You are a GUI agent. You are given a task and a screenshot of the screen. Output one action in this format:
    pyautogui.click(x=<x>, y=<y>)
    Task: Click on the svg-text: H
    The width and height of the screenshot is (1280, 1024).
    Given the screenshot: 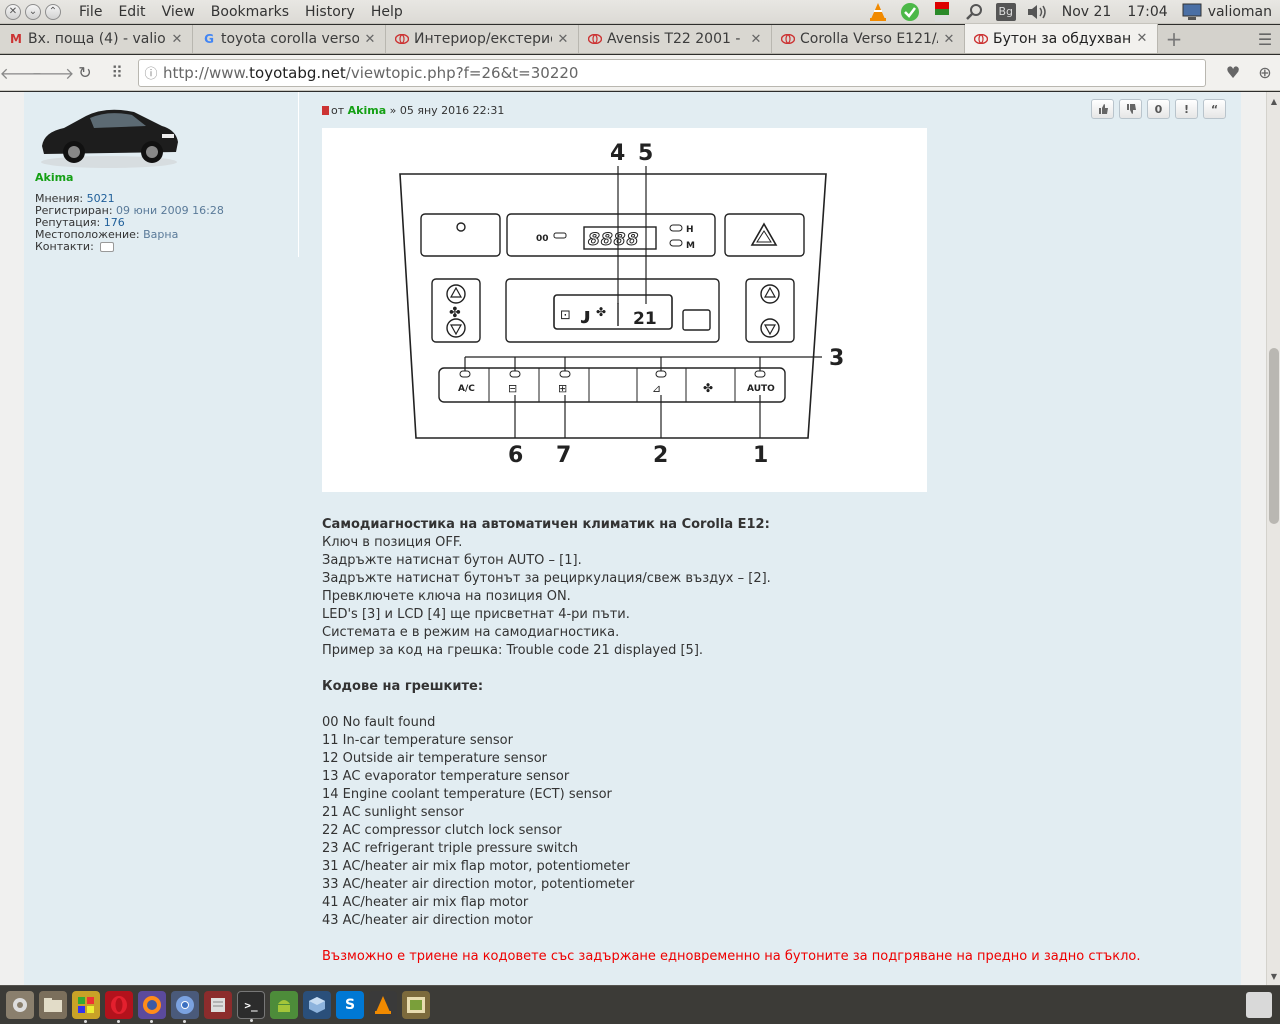 What is the action you would take?
    pyautogui.click(x=690, y=230)
    